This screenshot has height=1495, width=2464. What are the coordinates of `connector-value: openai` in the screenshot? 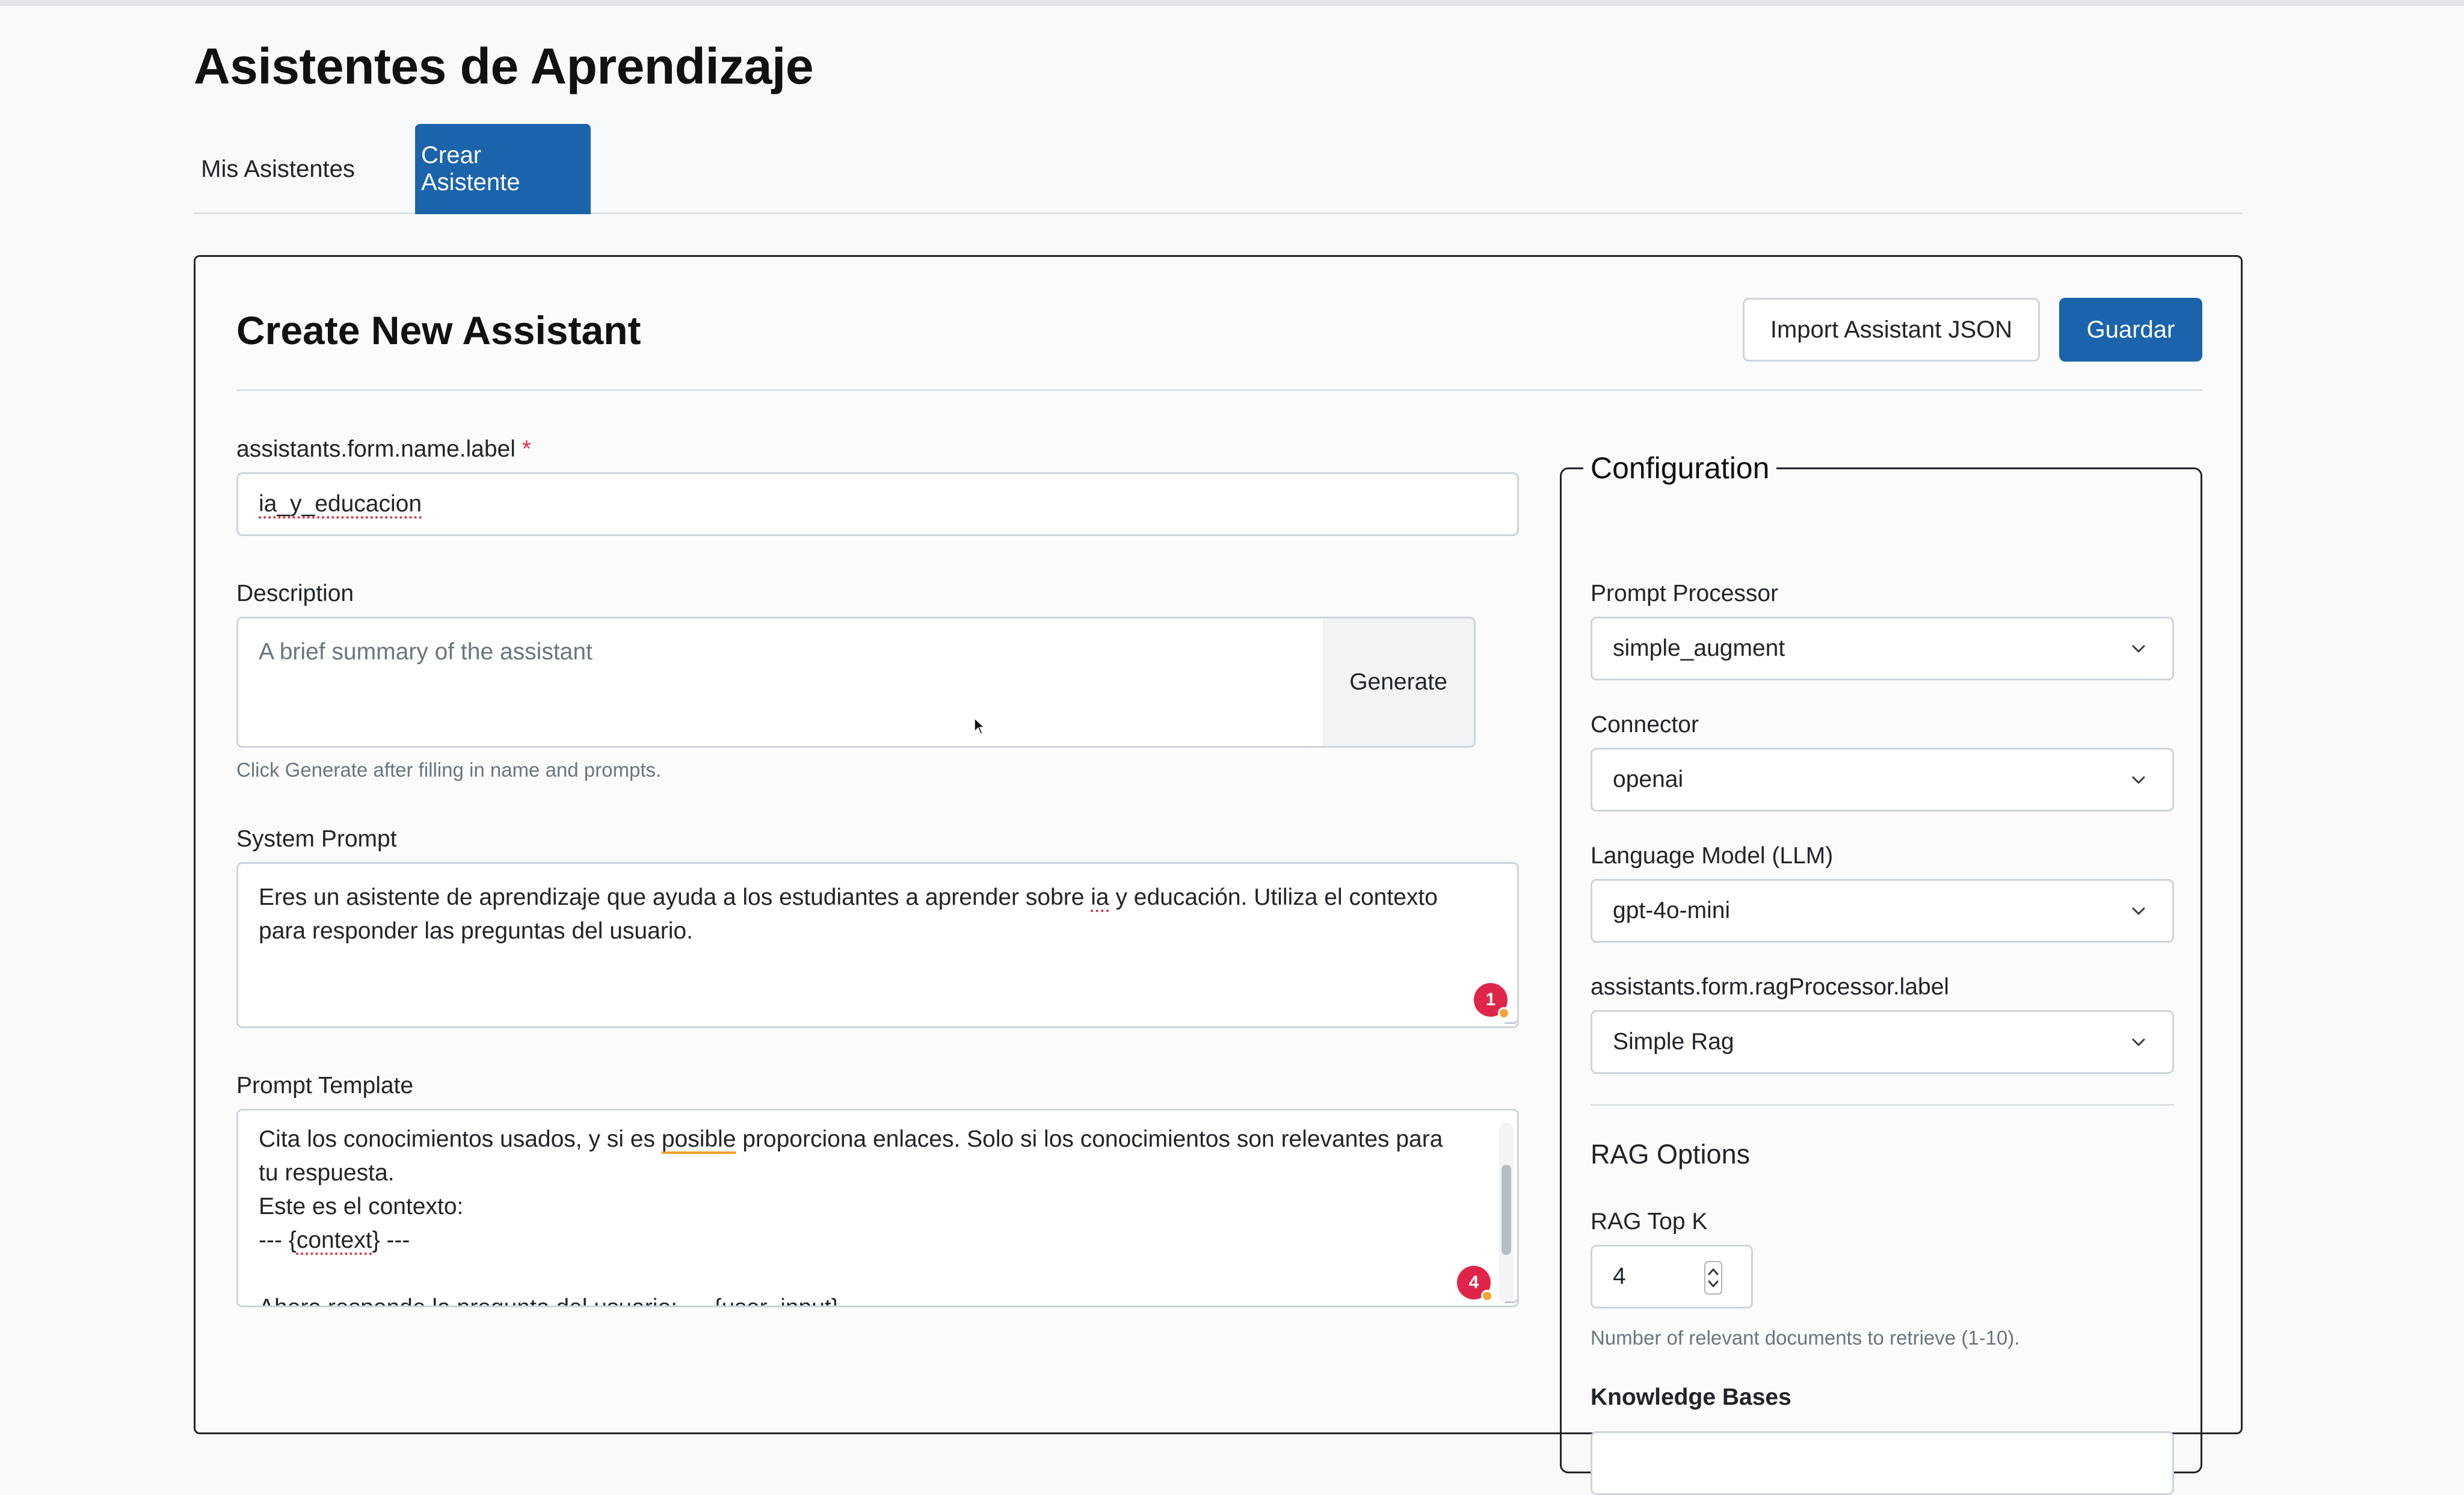 It's located at (1648, 779).